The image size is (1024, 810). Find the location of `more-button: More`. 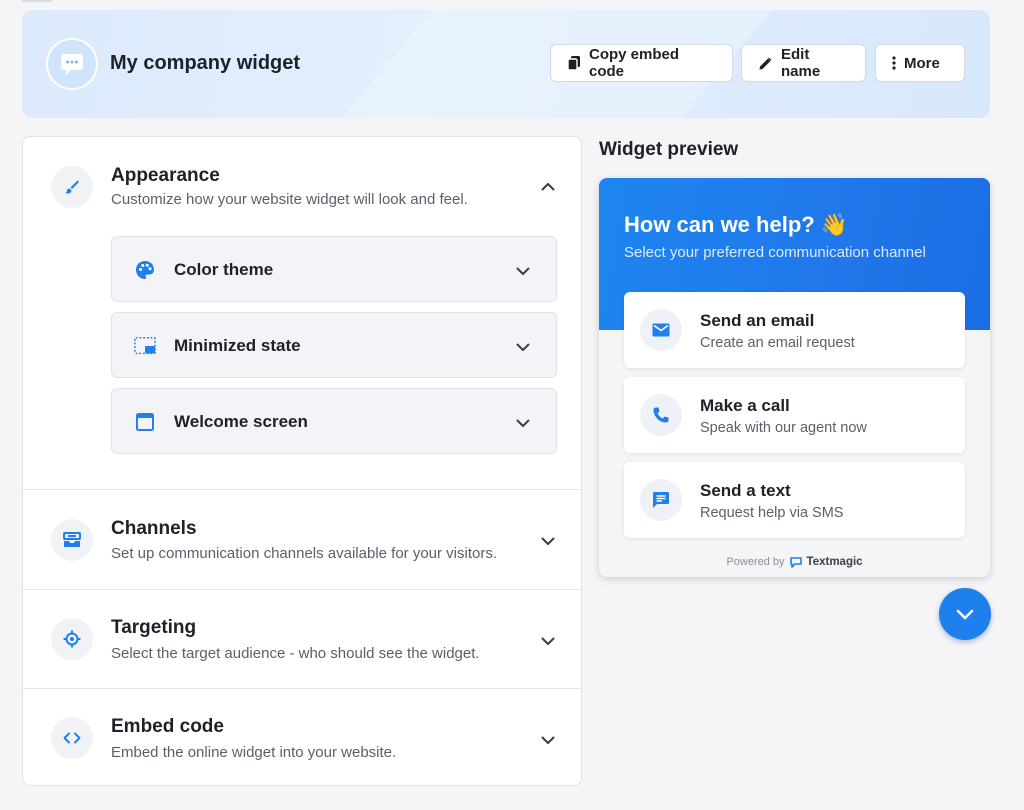

more-button: More is located at coordinates (920, 63).